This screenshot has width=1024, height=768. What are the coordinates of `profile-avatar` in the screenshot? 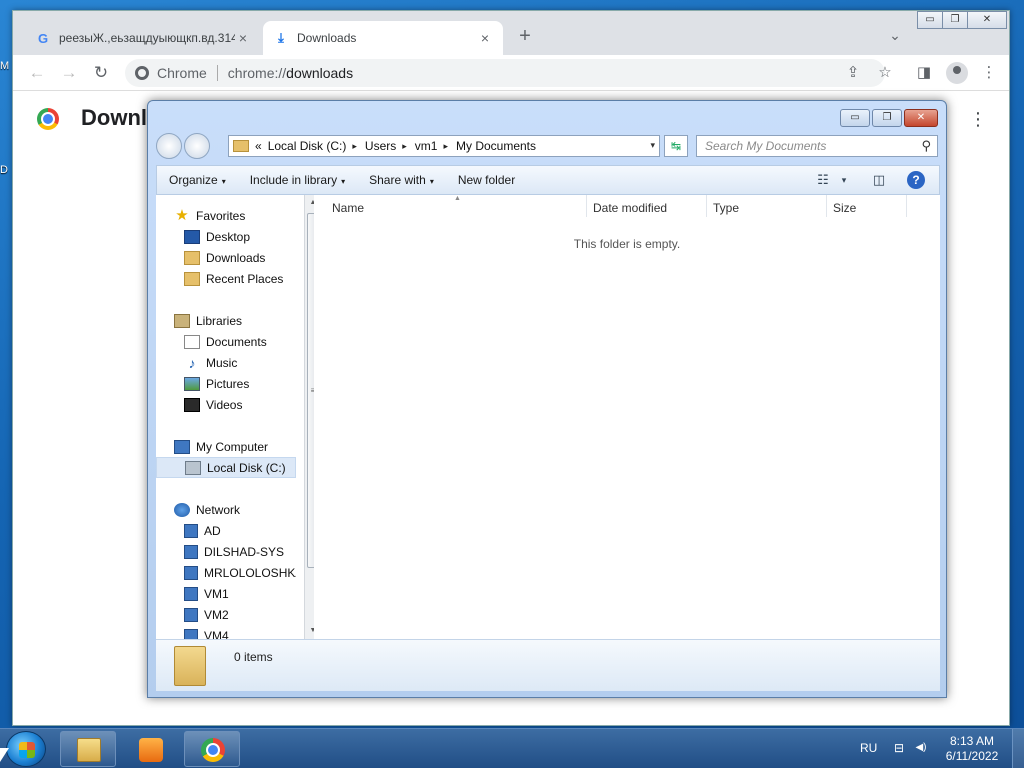 It's located at (957, 73).